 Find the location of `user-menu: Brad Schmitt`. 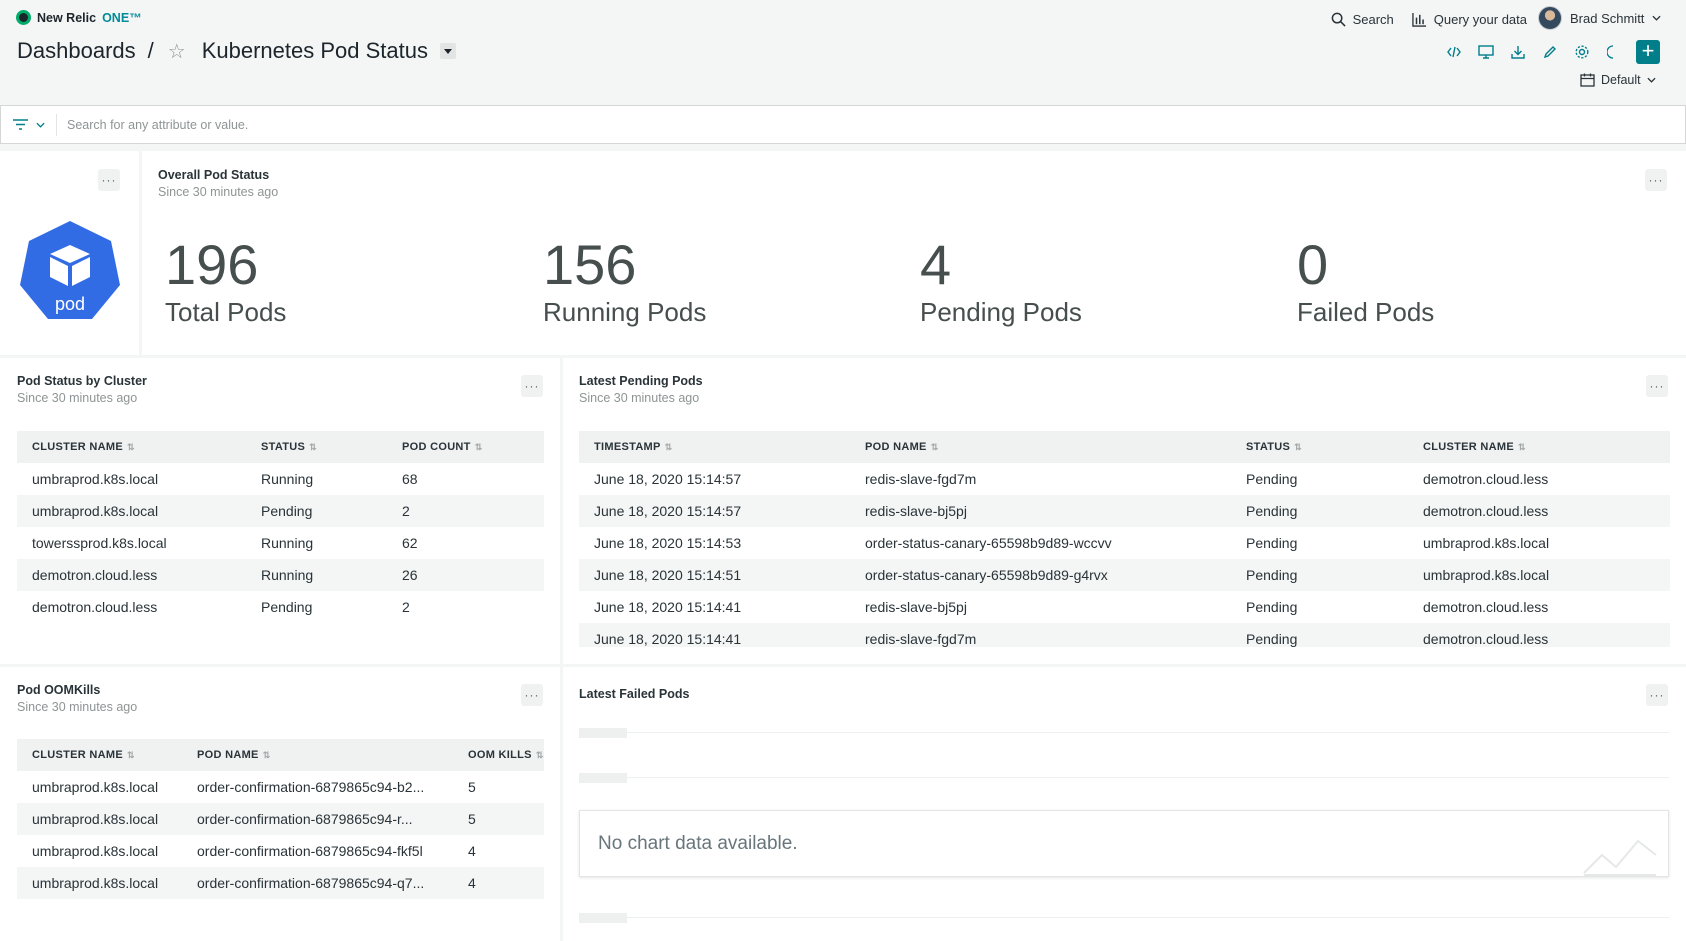

user-menu: Brad Schmitt is located at coordinates (1599, 18).